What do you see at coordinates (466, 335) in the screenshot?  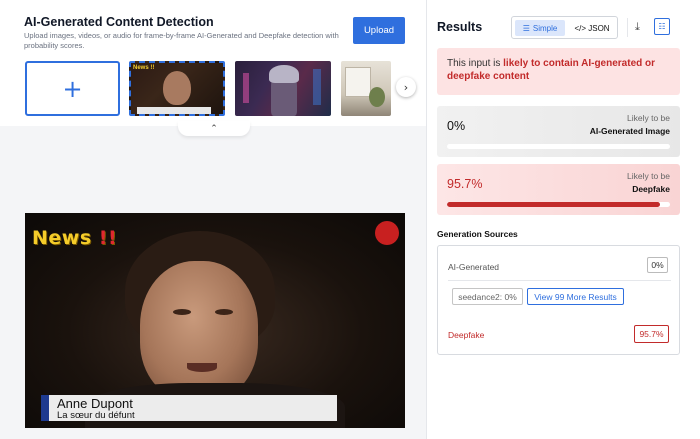 I see `deepfake-source-label: Deepfake` at bounding box center [466, 335].